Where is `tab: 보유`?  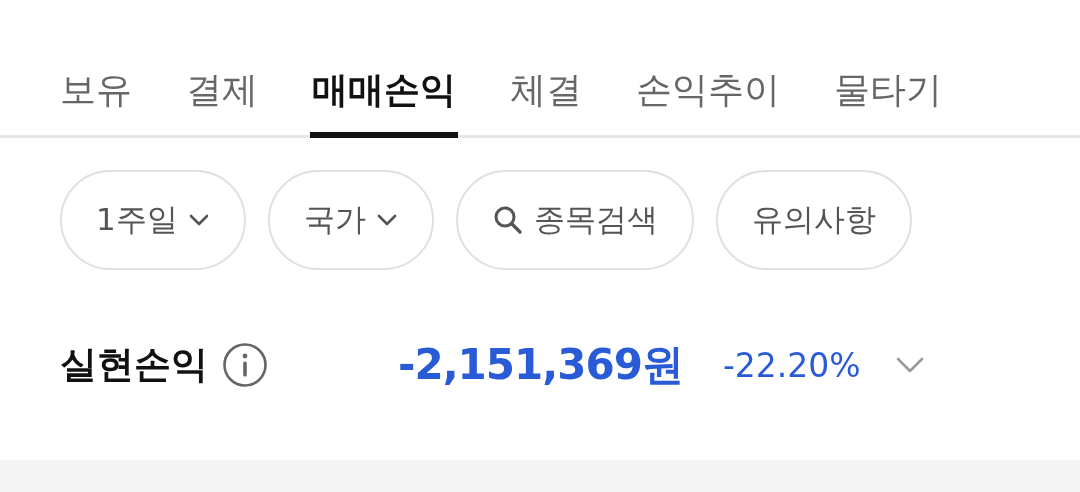
tab: 보유 is located at coordinates (96, 69).